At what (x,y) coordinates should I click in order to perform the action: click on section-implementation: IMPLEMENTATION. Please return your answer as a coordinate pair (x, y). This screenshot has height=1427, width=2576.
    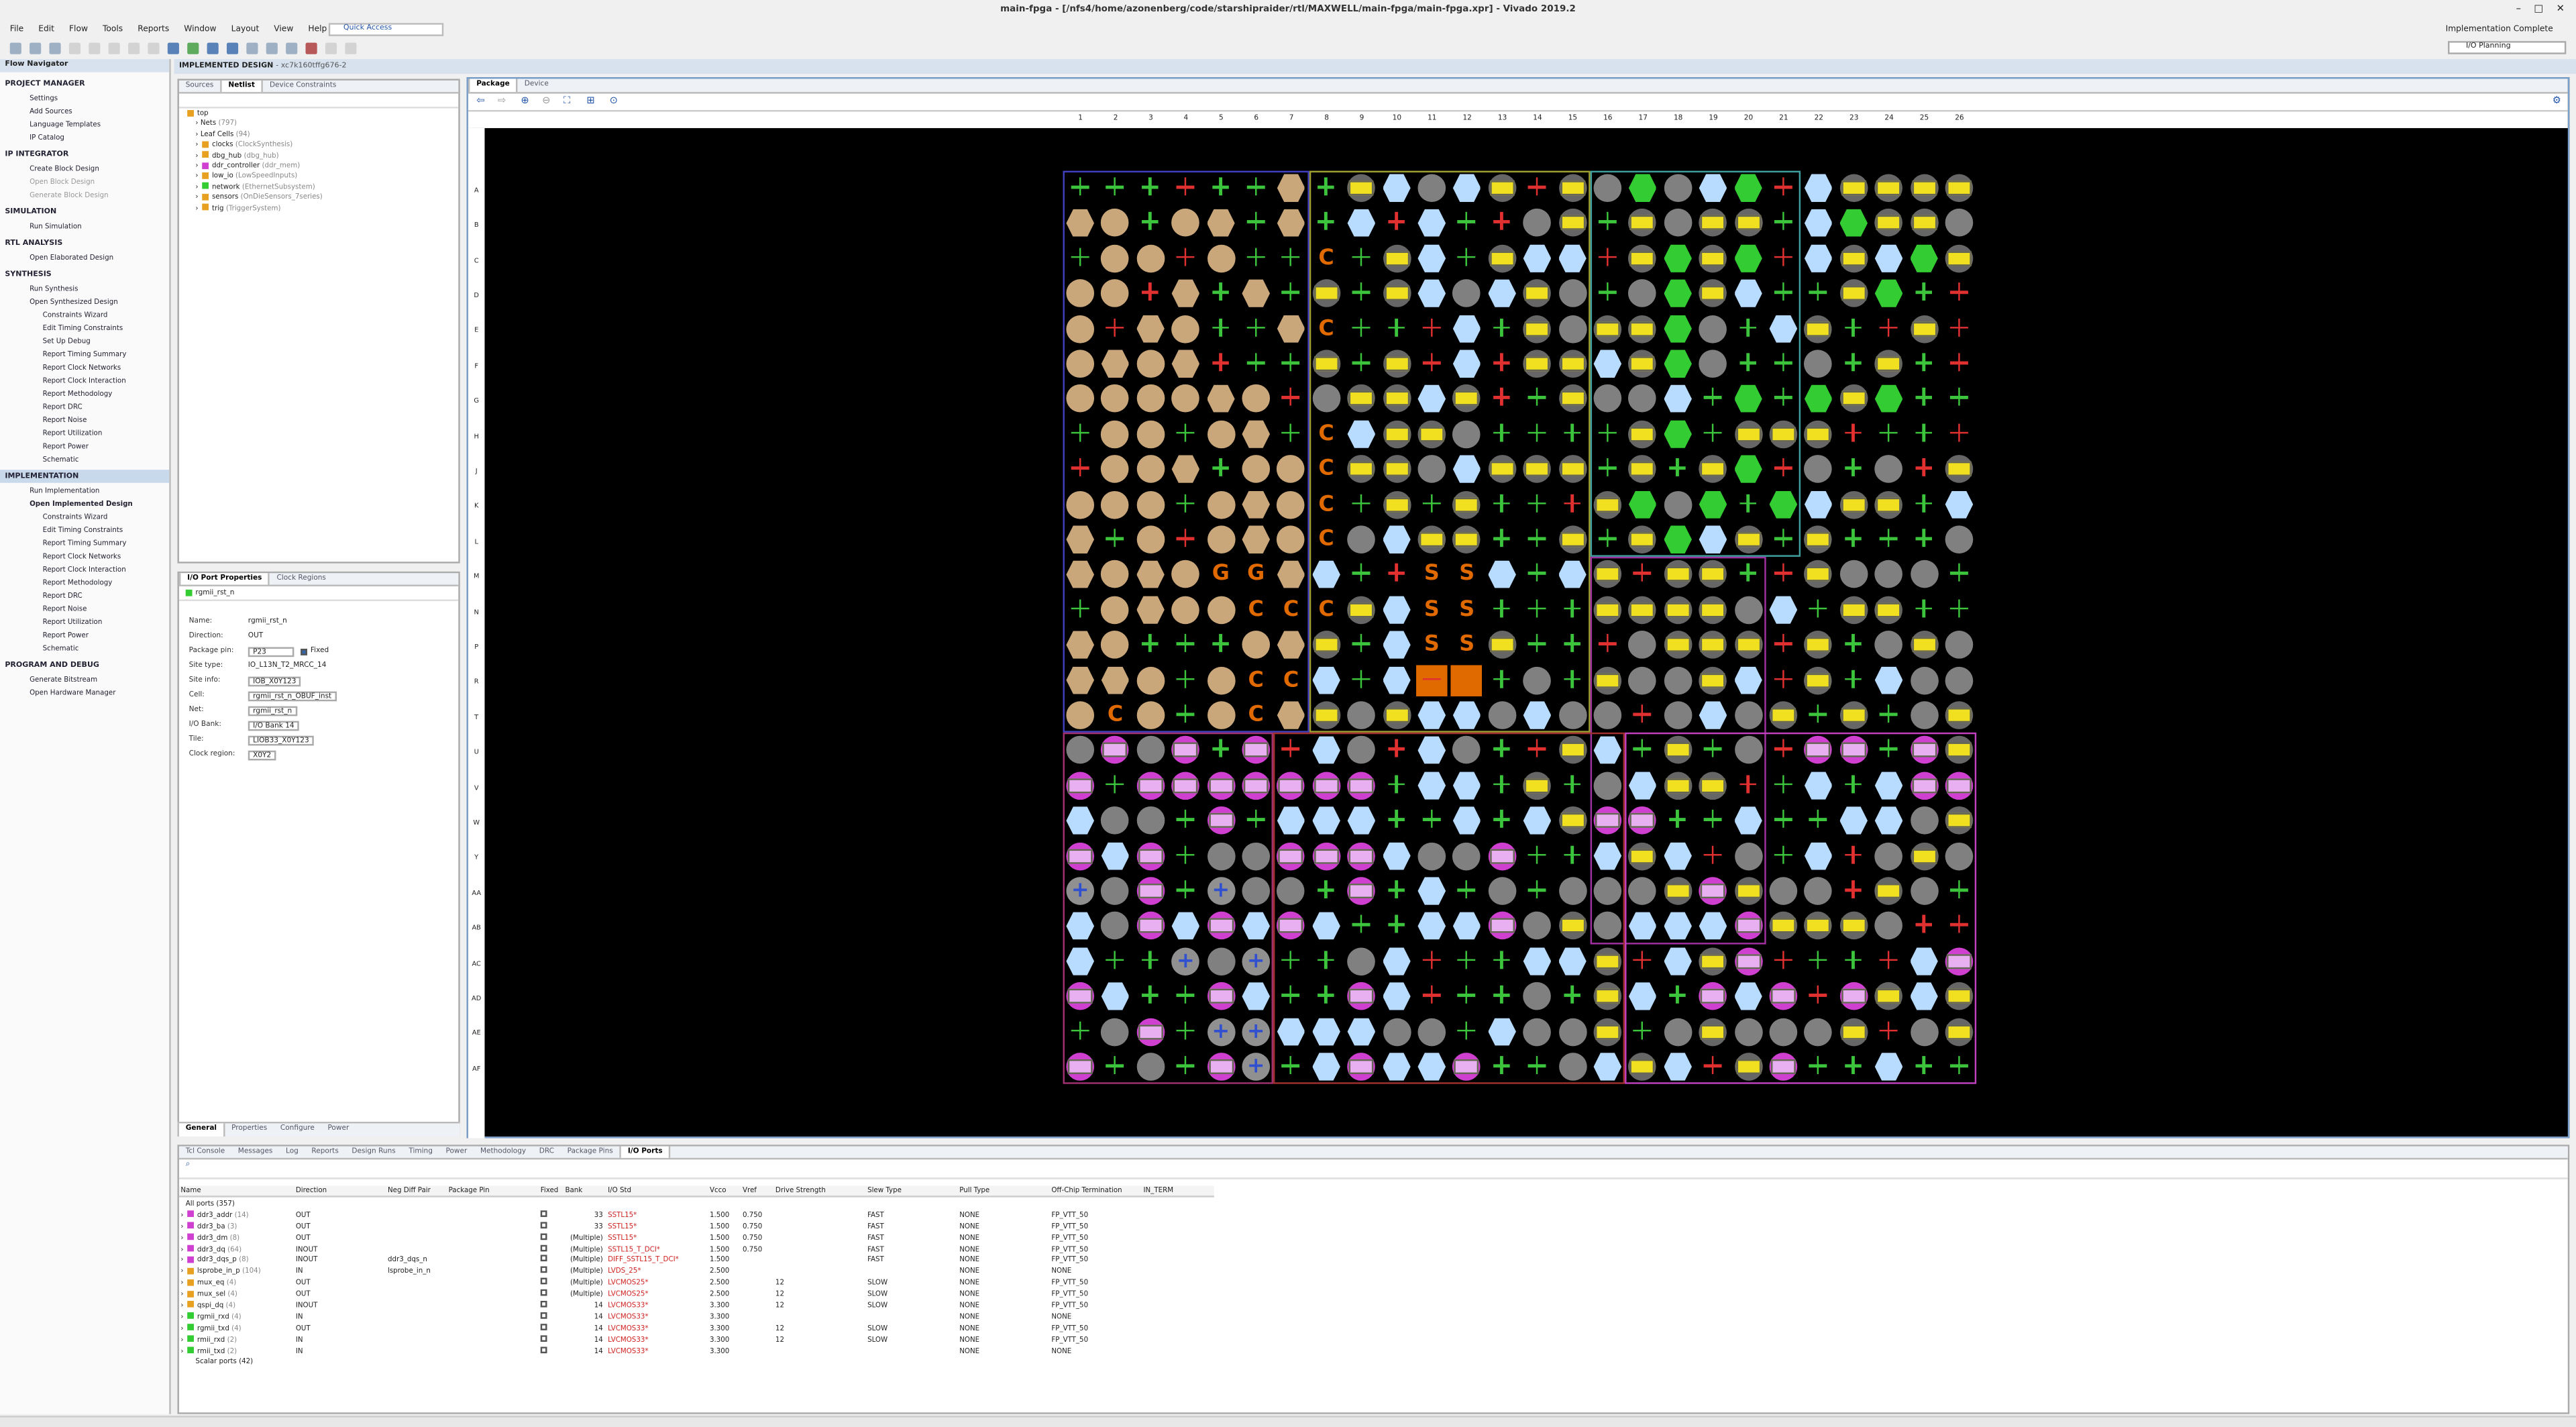
    Looking at the image, I should click on (85, 476).